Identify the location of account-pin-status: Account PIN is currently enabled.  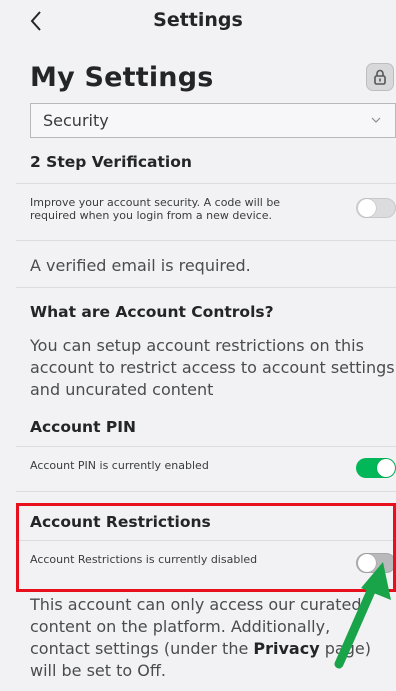
(119, 465).